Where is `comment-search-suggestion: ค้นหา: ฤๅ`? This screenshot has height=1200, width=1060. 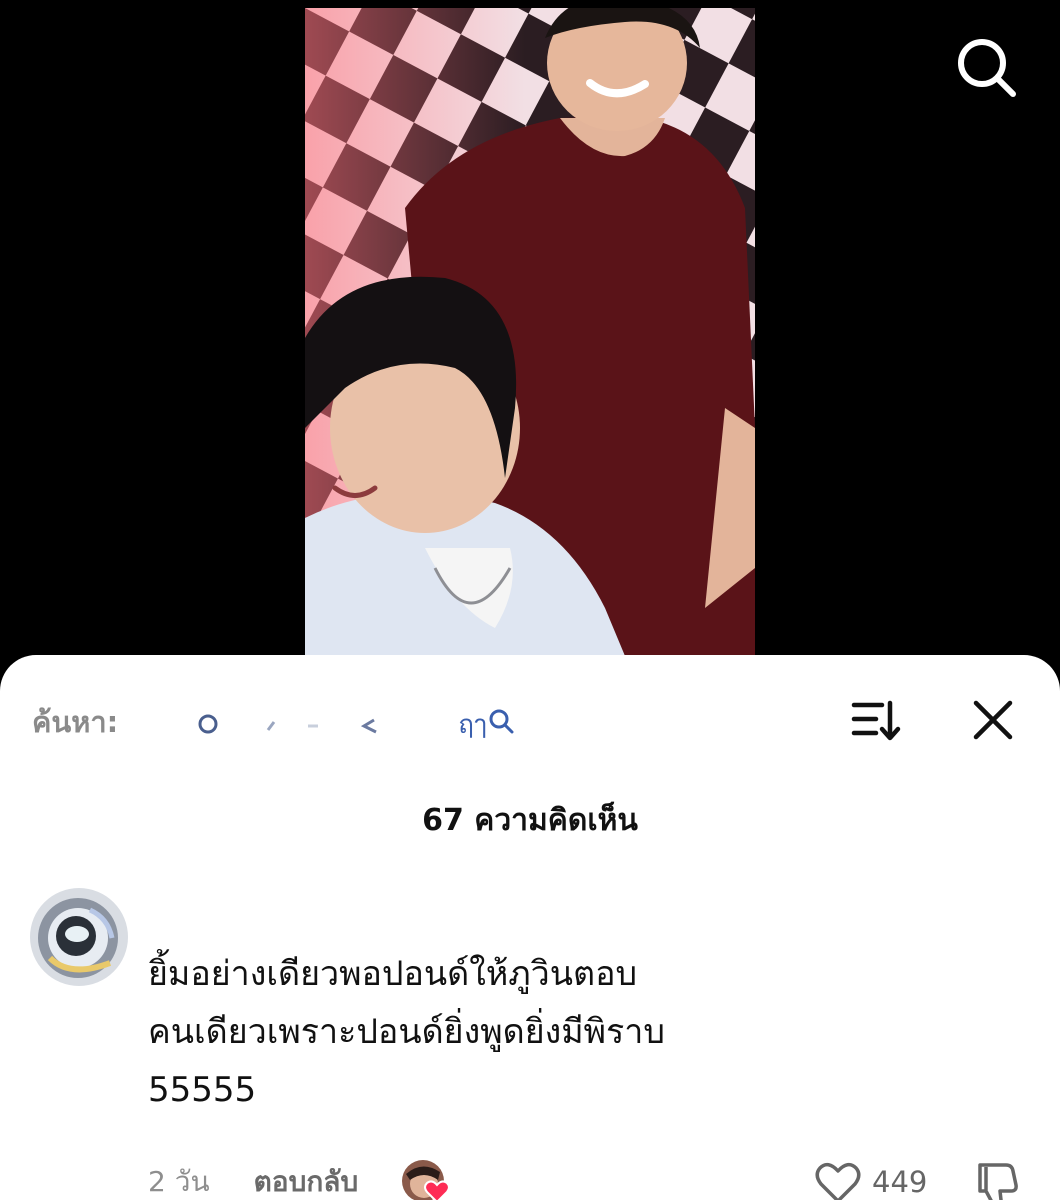 comment-search-suggestion: ค้นหา: ฤๅ is located at coordinates (332, 722).